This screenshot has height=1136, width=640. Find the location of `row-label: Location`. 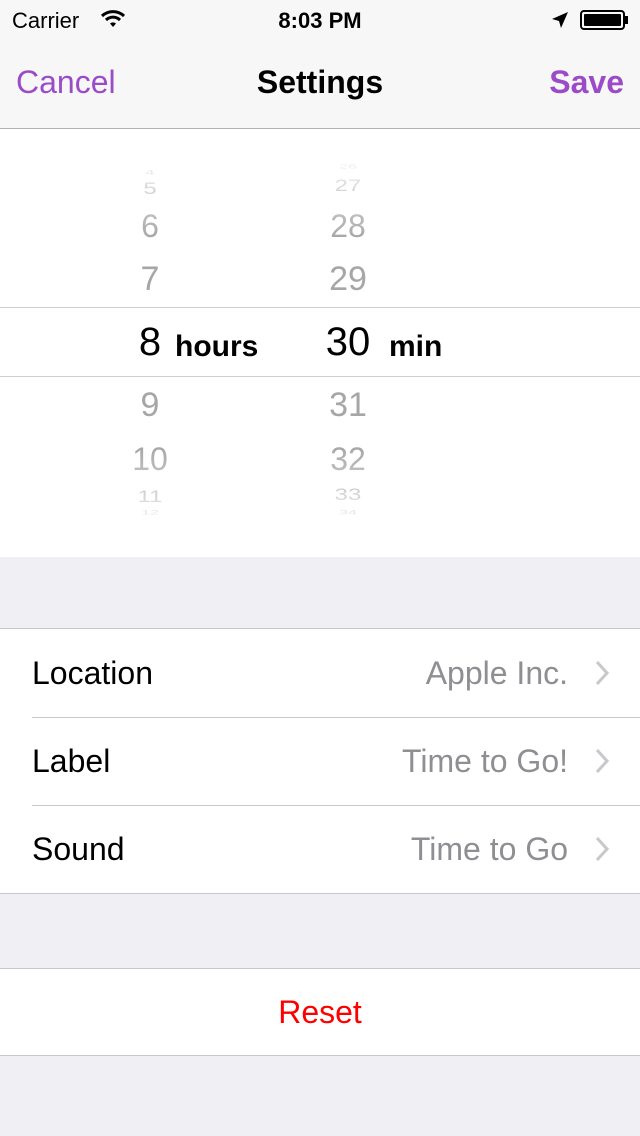

row-label: Location is located at coordinates (92, 673).